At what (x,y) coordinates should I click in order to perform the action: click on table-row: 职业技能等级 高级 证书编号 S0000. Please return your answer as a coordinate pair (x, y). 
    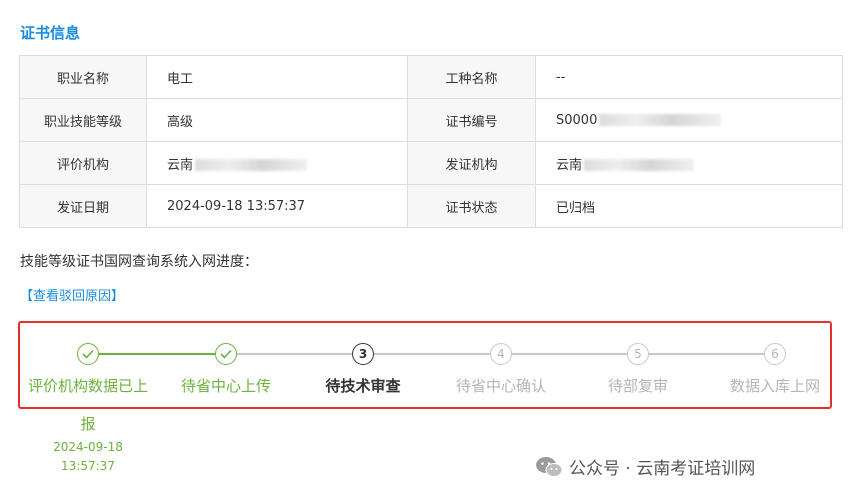
    Looking at the image, I should click on (431, 120).